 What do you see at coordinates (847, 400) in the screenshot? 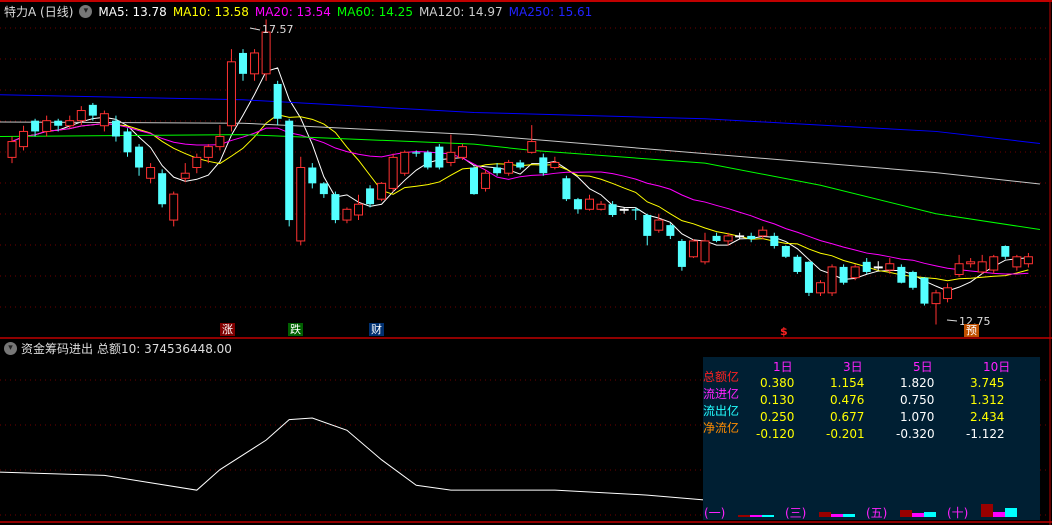
I see `table-value: 0.476` at bounding box center [847, 400].